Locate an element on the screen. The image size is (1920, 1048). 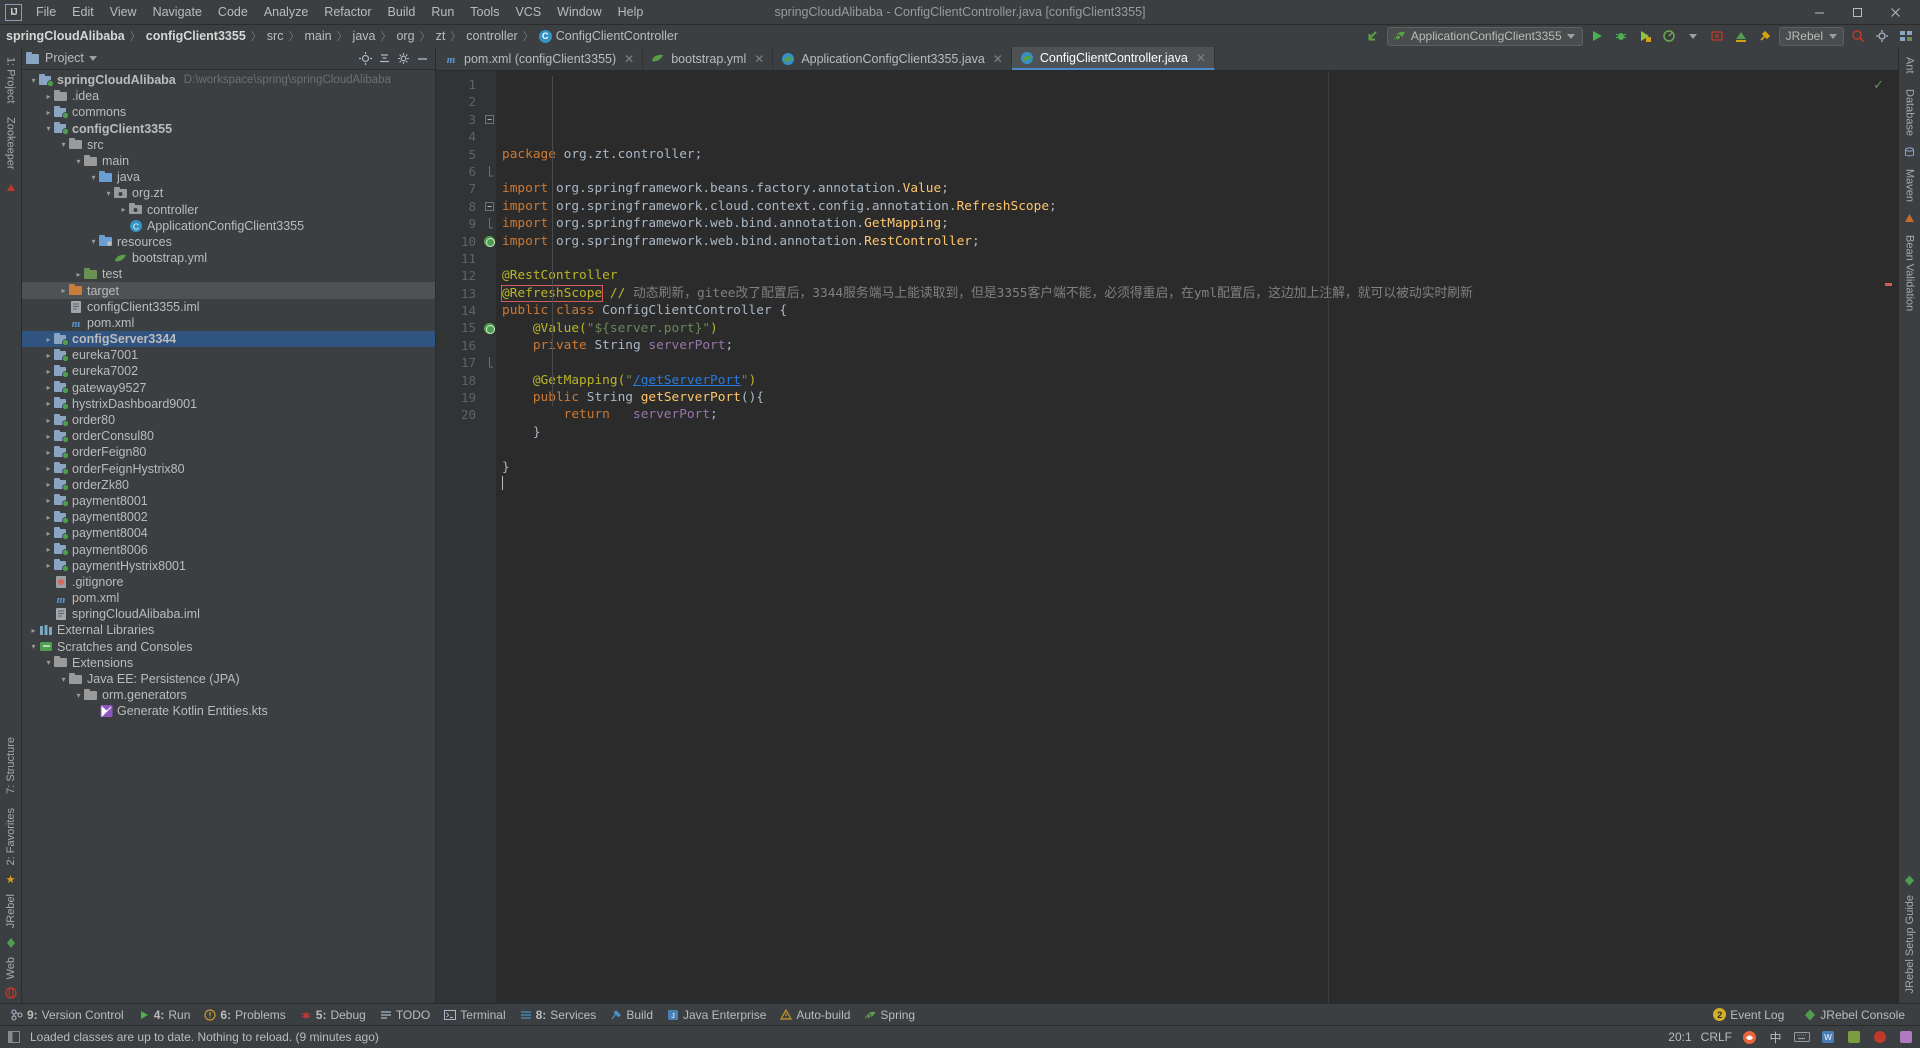
ime-language-icon: 中 is located at coordinates (1775, 1037).